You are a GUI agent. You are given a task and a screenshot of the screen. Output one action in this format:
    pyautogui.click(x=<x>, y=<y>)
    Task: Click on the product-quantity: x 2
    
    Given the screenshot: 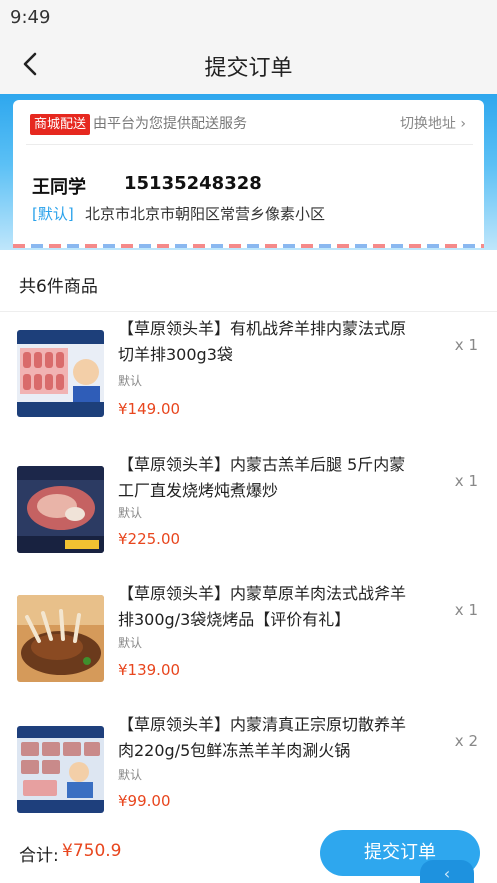 What is the action you would take?
    pyautogui.click(x=466, y=741)
    